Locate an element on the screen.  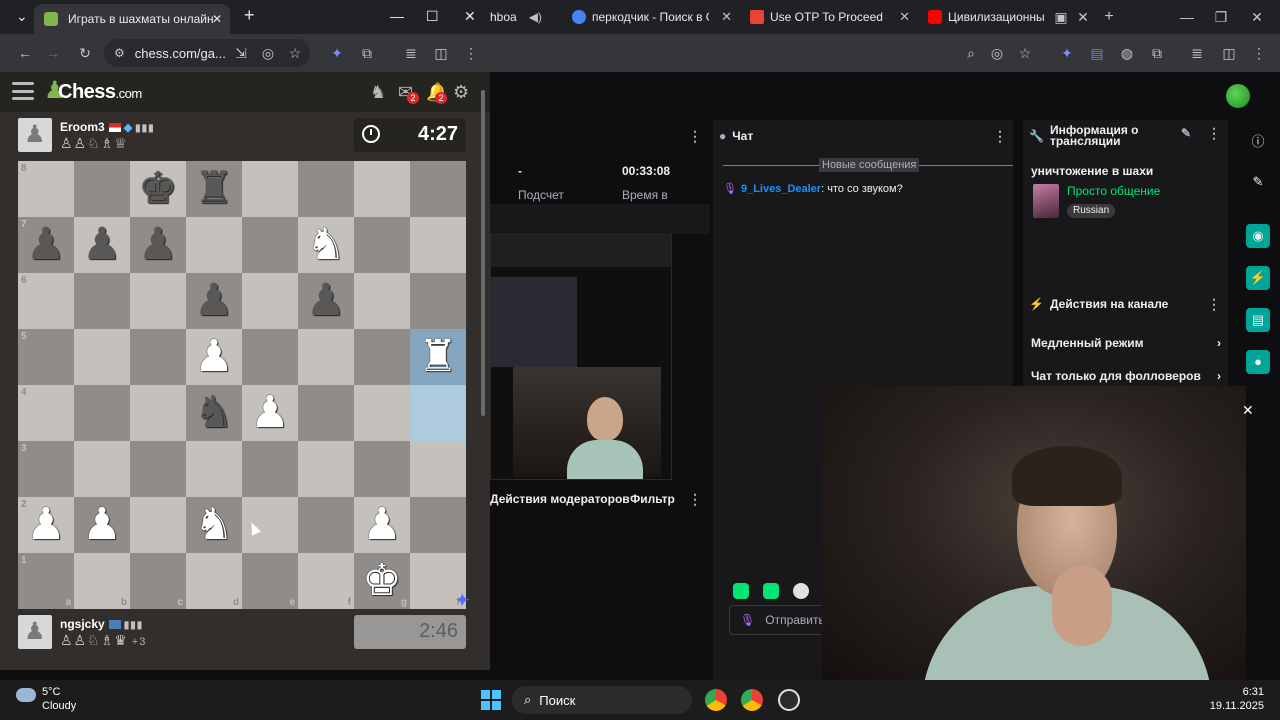
profile-icon: ◫ is located at coordinates (1229, 53).